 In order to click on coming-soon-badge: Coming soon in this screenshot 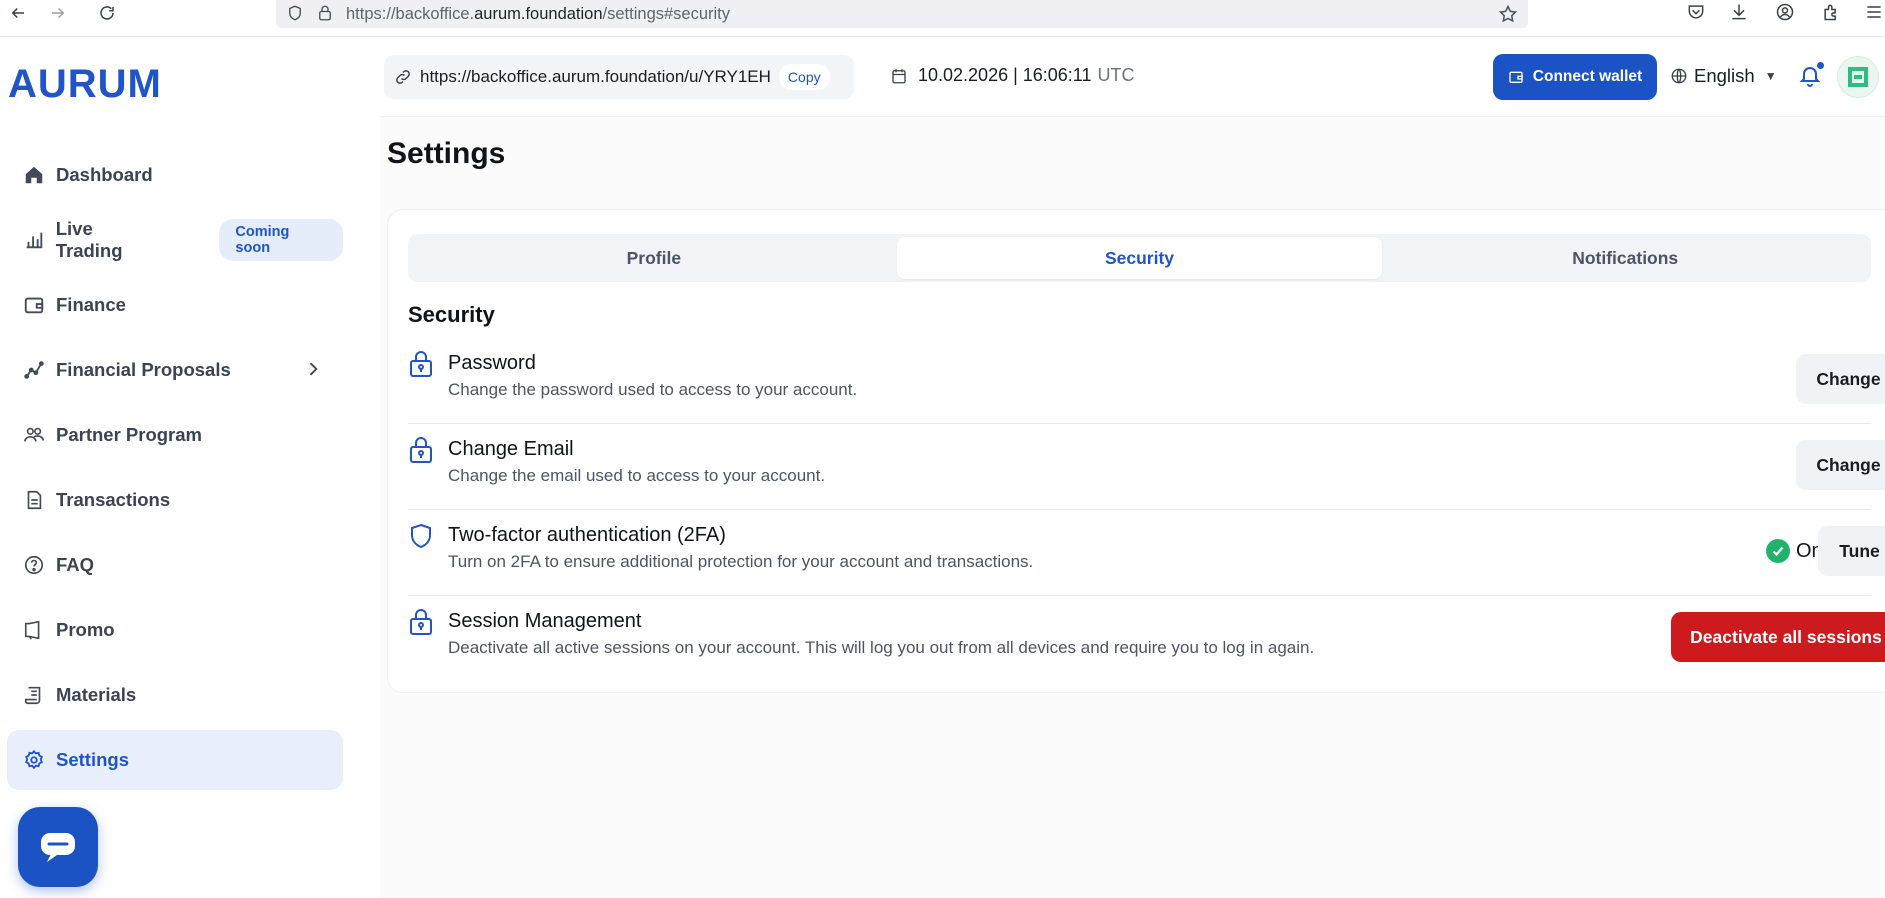, I will do `click(281, 240)`.